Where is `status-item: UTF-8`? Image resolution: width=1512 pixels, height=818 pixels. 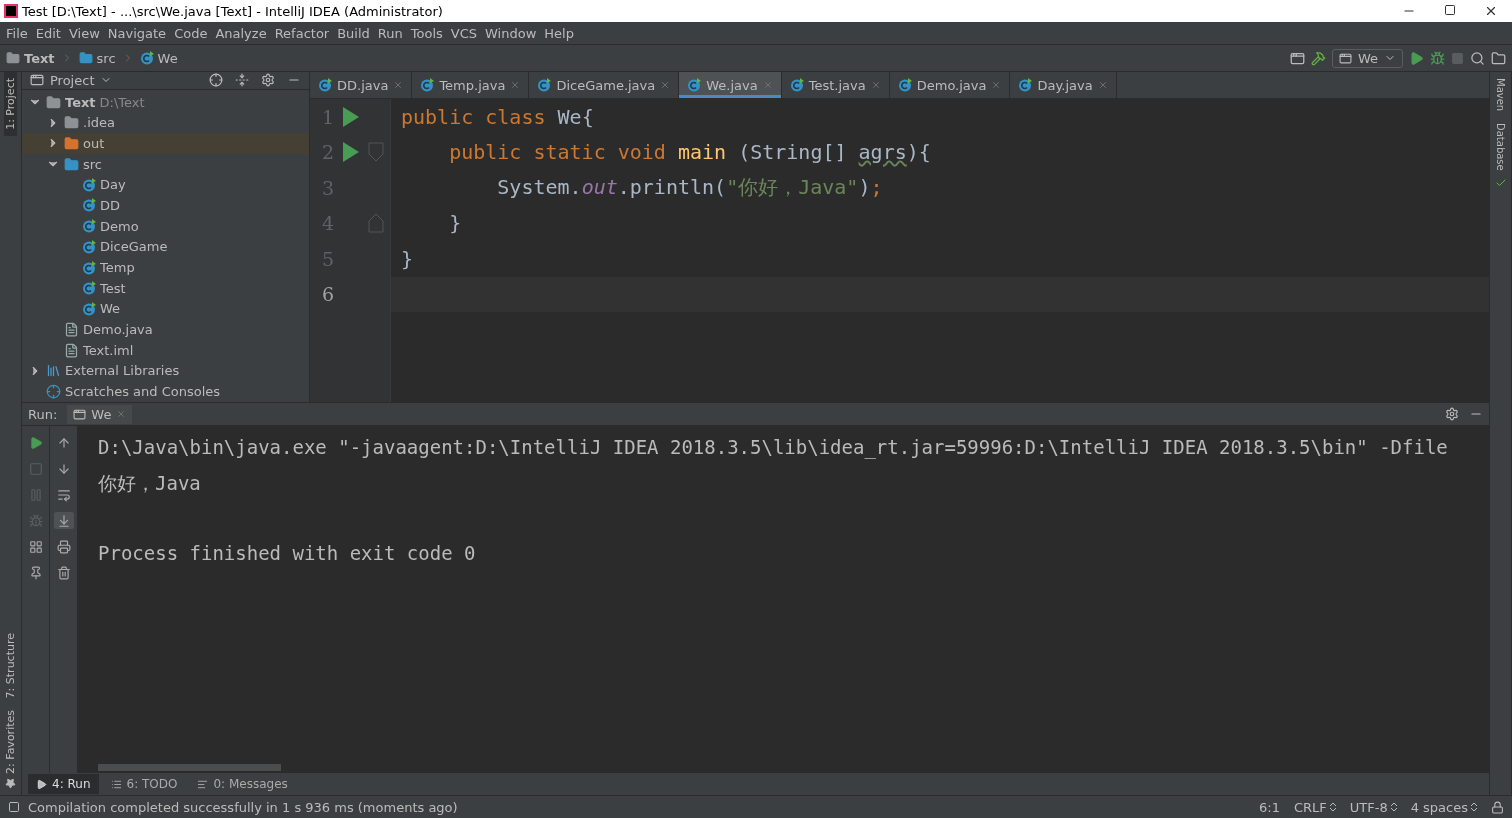 status-item: UTF-8 is located at coordinates (1373, 807).